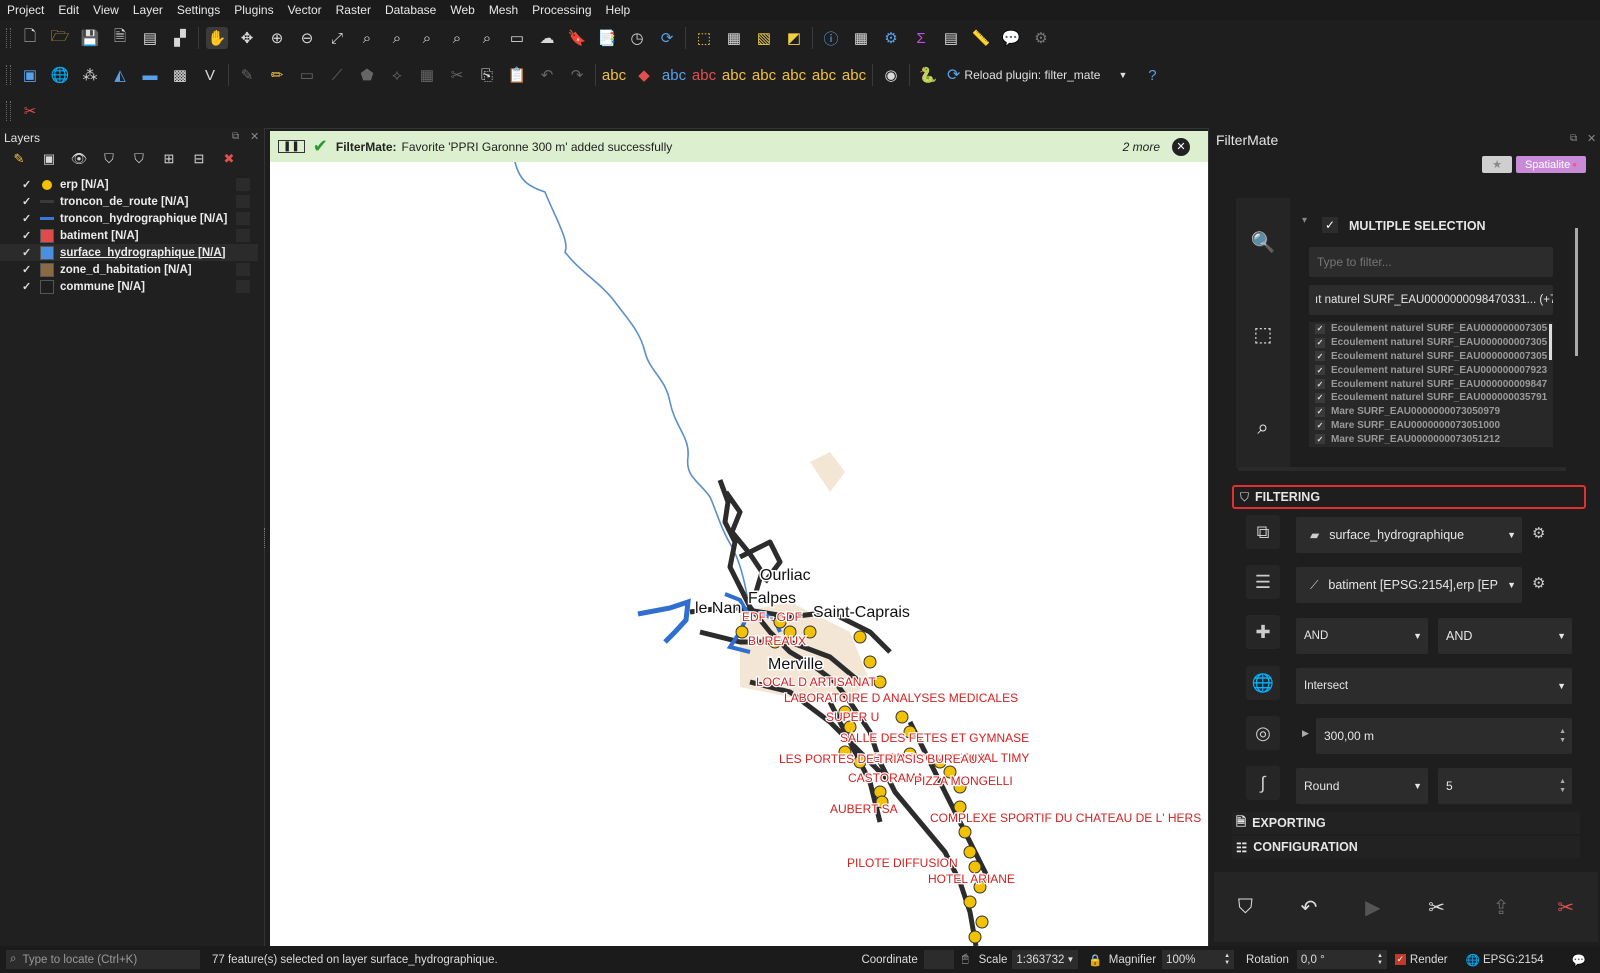  I want to click on new-bookmark-icon: 🔖, so click(577, 38).